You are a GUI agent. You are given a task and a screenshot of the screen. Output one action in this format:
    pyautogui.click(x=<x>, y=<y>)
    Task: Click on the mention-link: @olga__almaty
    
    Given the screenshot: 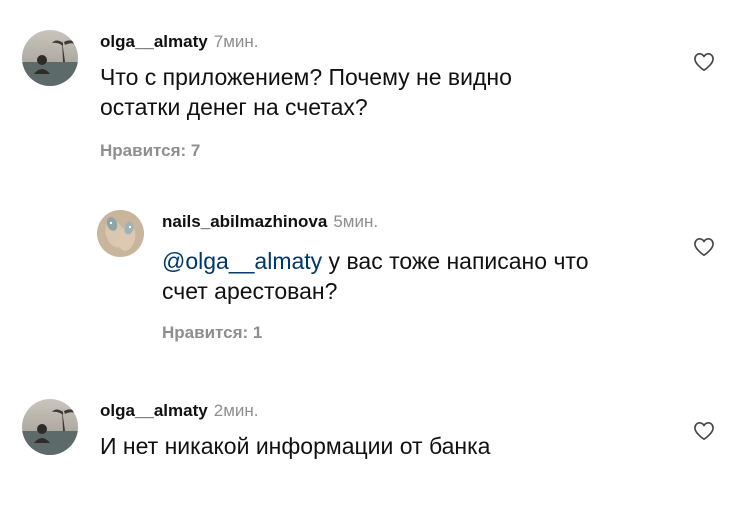 What is the action you would take?
    pyautogui.click(x=242, y=261)
    